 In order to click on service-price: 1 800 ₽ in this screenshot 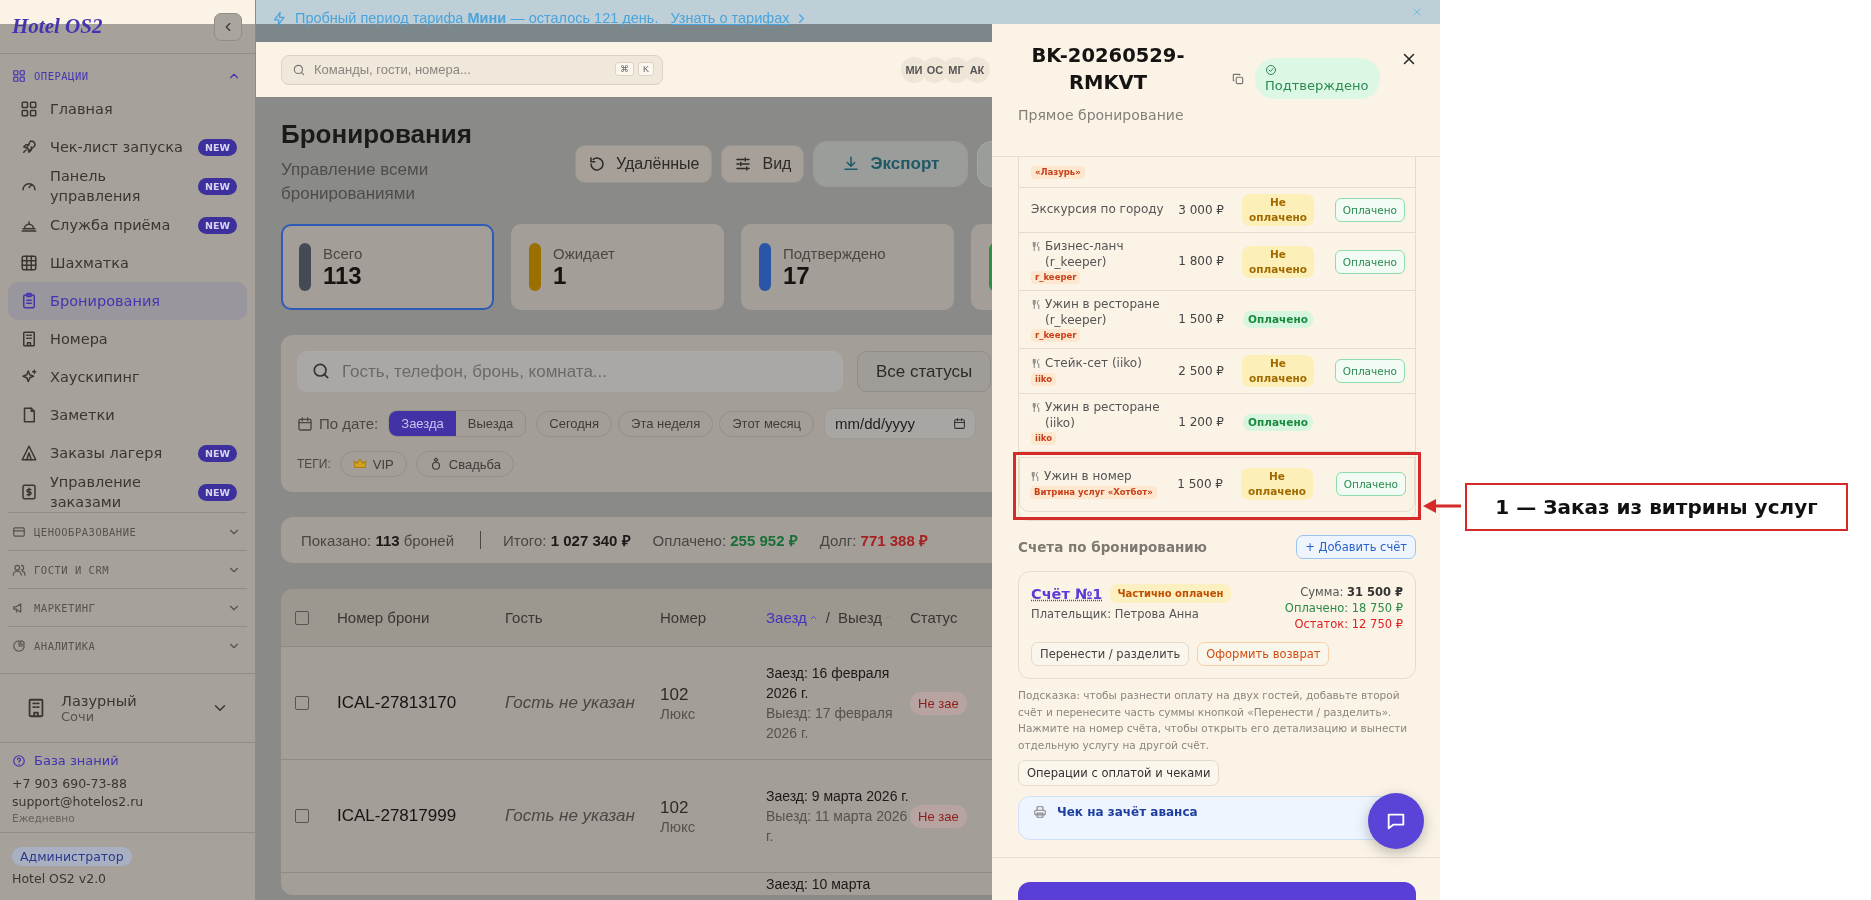, I will do `click(1200, 261)`.